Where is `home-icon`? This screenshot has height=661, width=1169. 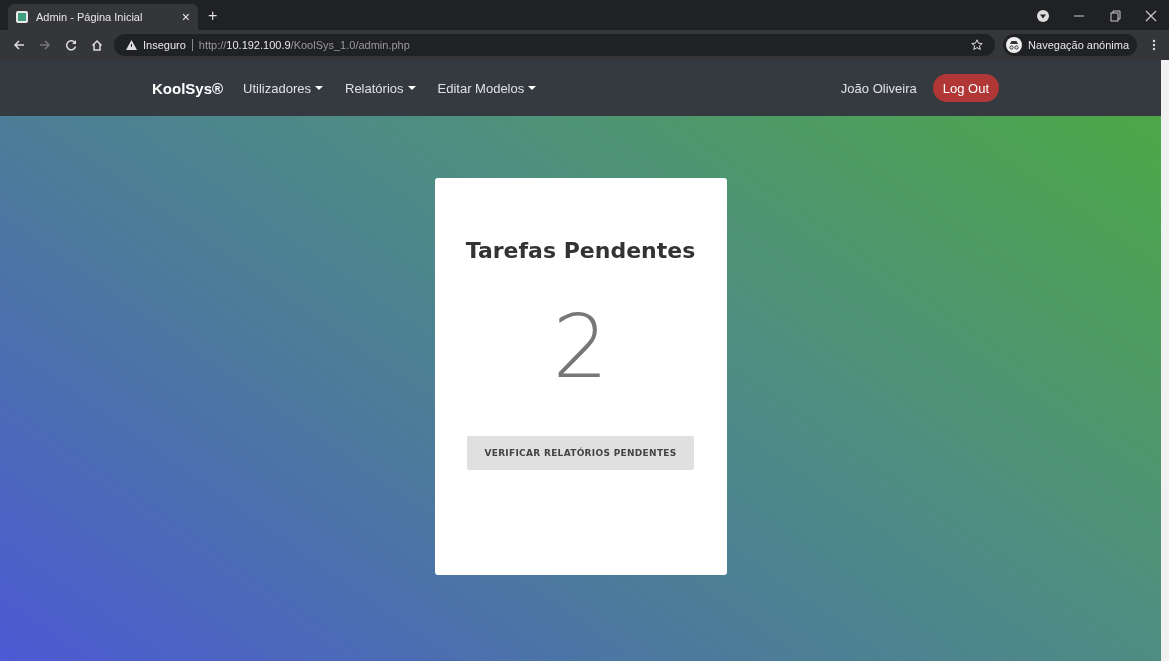
home-icon is located at coordinates (97, 45).